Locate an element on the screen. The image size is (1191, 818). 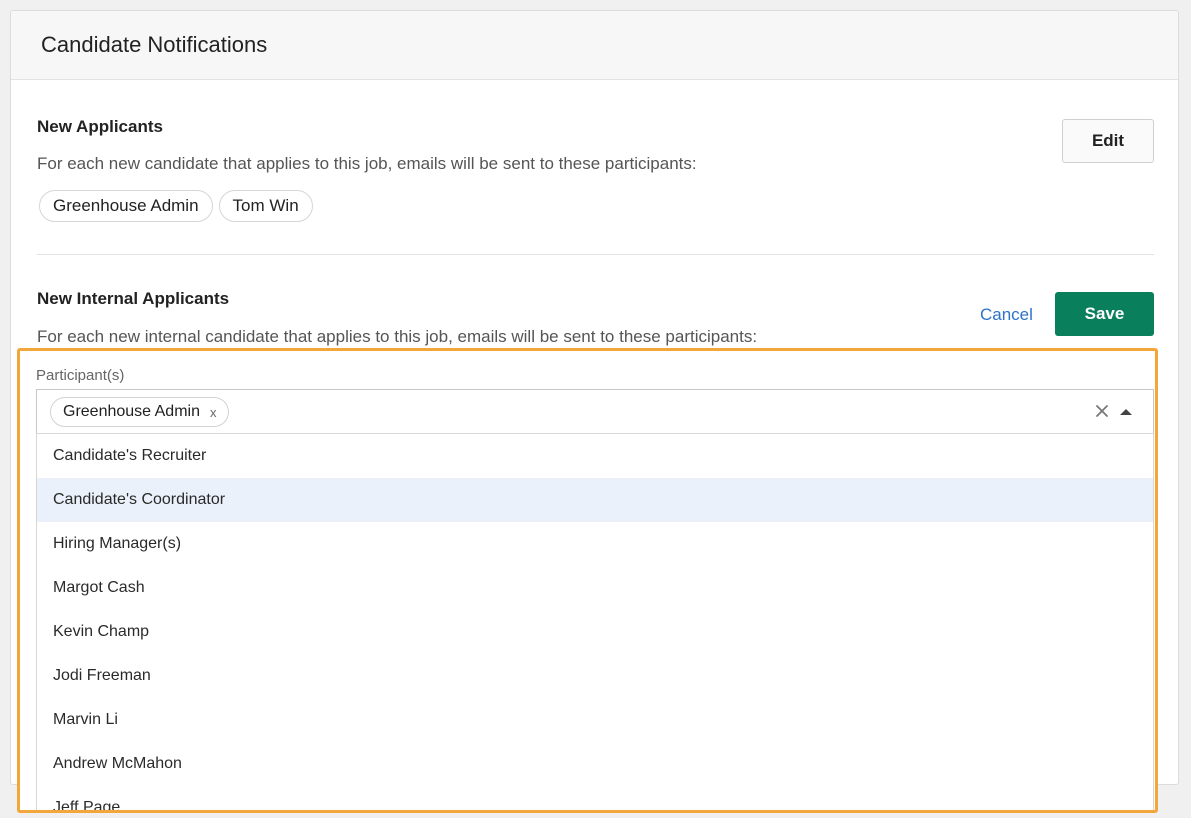
participant-pill: Greenhouse Admin is located at coordinates (126, 206).